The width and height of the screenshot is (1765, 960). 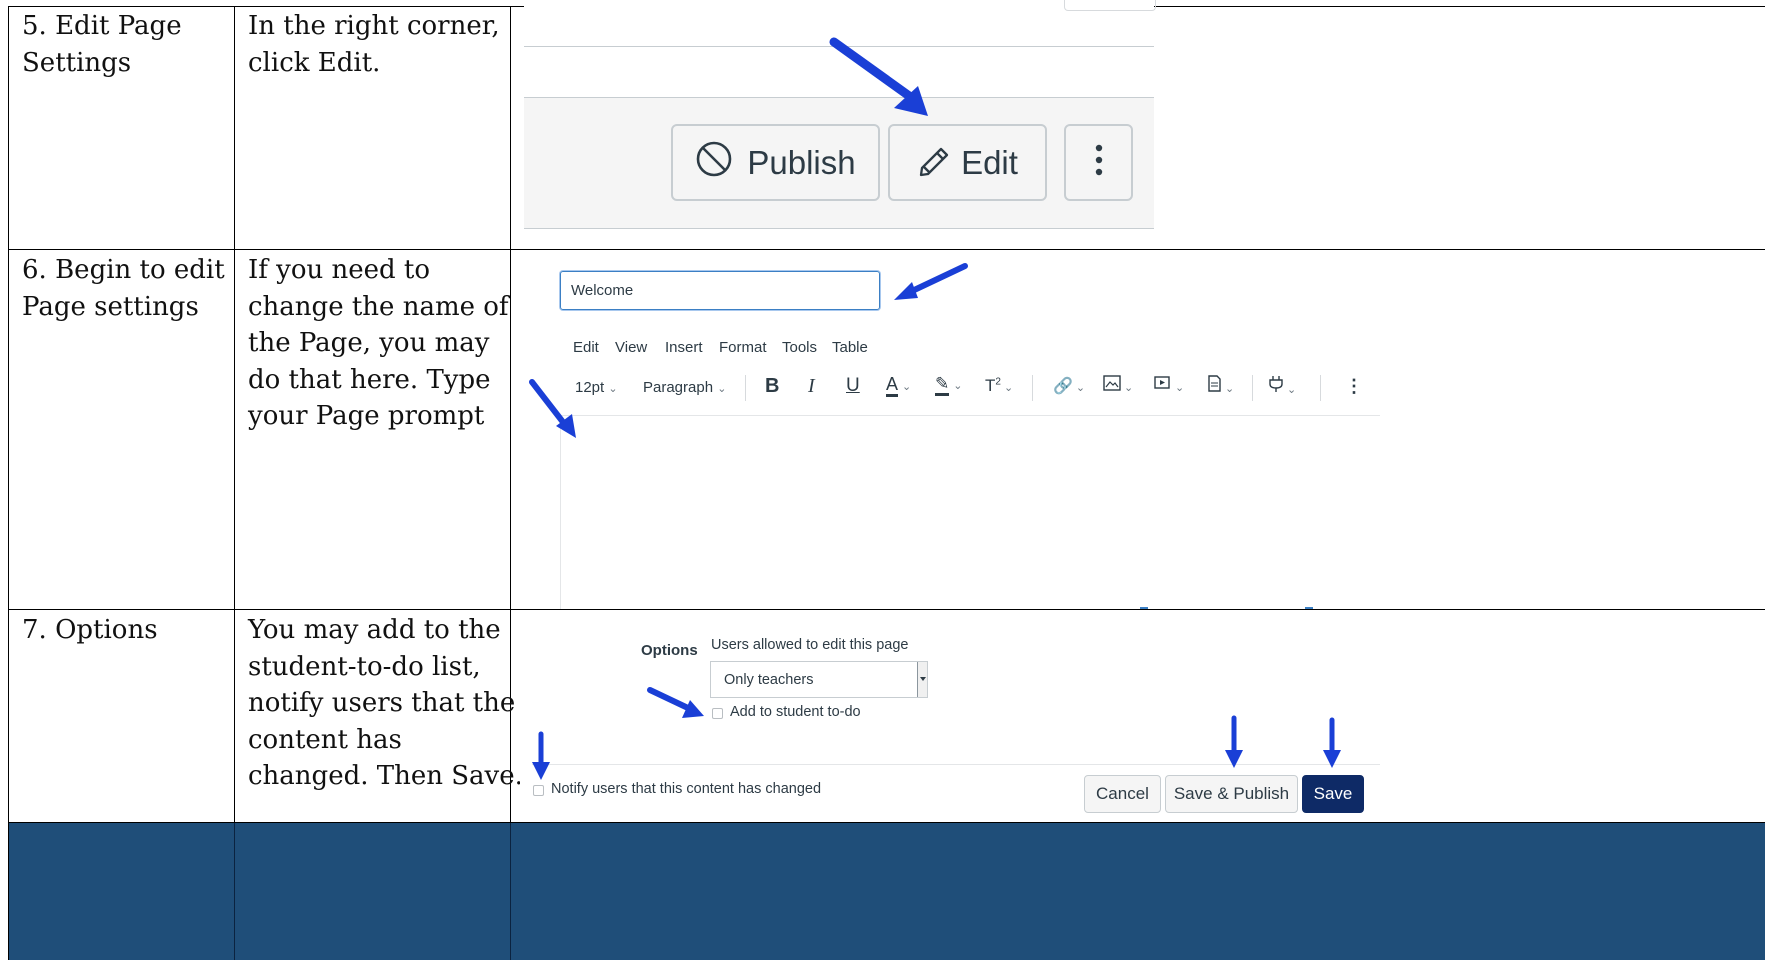 I want to click on step-5-description: In the right corner, click Edit., so click(x=374, y=44).